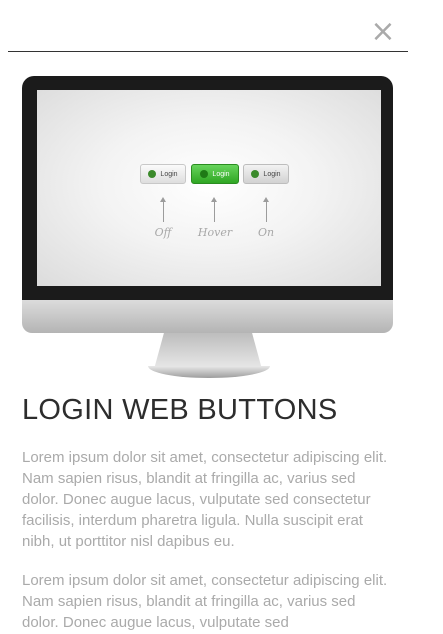 The image size is (443, 634). I want to click on header-divider, so click(208, 51).